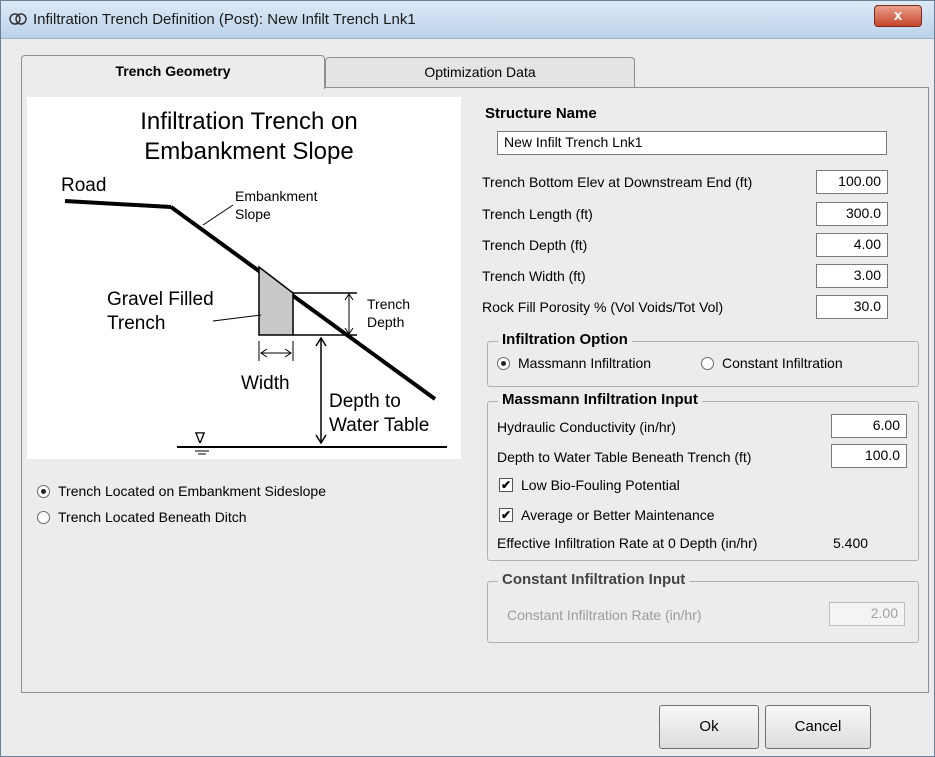 The width and height of the screenshot is (935, 757). What do you see at coordinates (248, 151) in the screenshot?
I see `diagram-title-line2: Embankment Slope` at bounding box center [248, 151].